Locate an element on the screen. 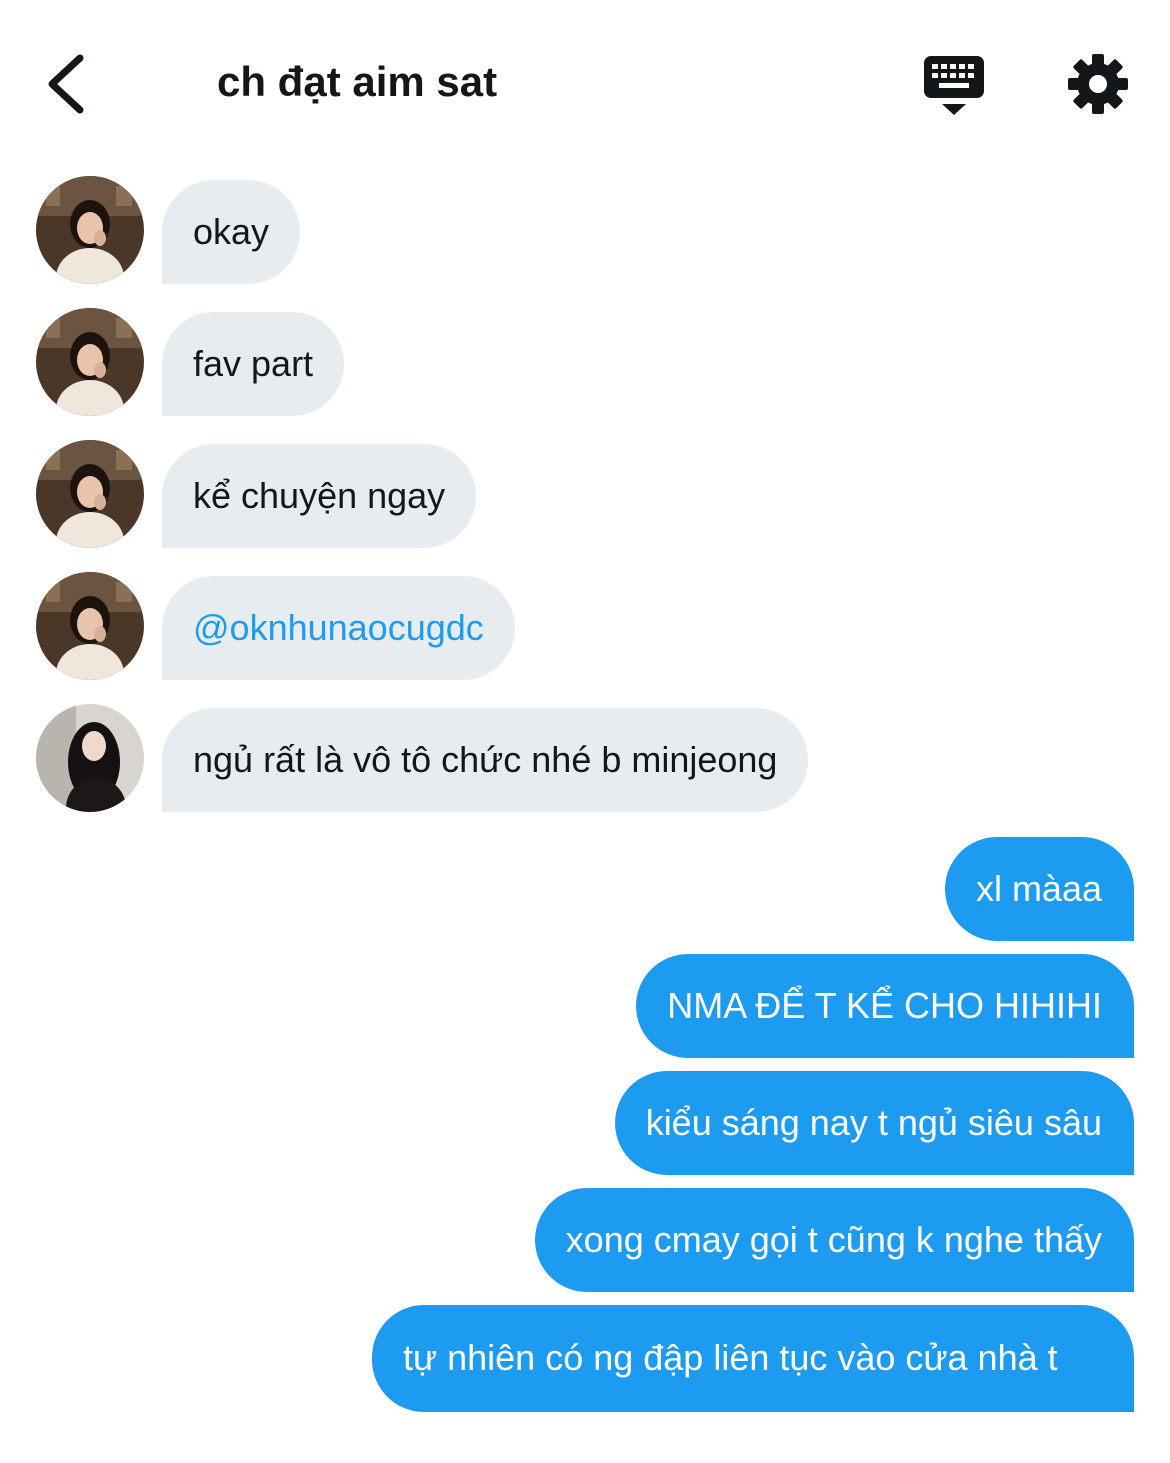 The height and width of the screenshot is (1463, 1170). message-bubble-outgoing: xl màaa is located at coordinates (1039, 889).